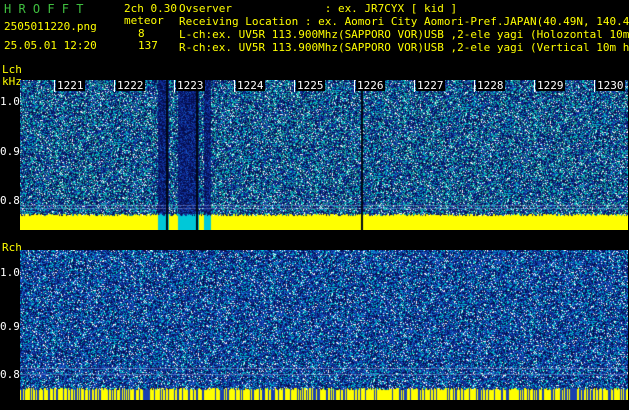 This screenshot has width=629, height=410. I want to click on time-label: 1225, so click(310, 86).